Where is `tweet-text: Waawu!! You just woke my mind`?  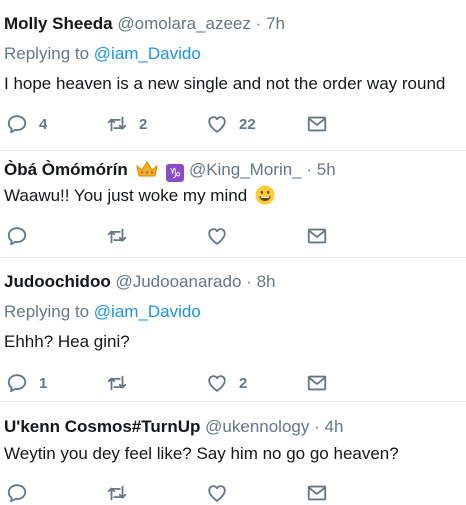
tweet-text: Waawu!! You just woke my mind is located at coordinates (139, 198).